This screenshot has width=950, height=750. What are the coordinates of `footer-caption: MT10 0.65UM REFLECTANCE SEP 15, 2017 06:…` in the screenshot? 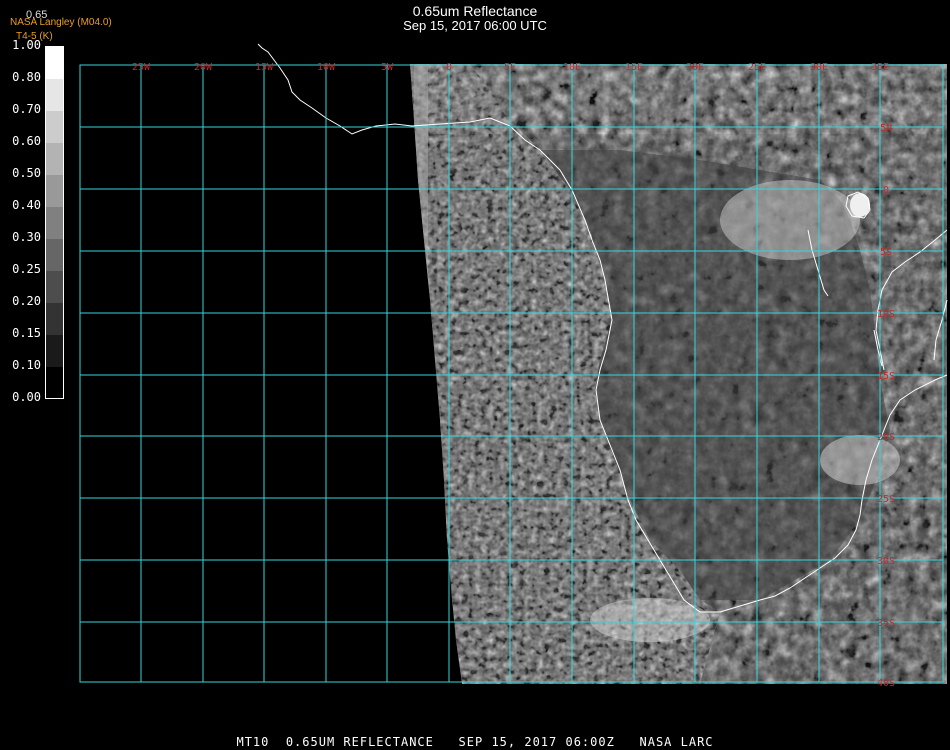 It's located at (475, 742).